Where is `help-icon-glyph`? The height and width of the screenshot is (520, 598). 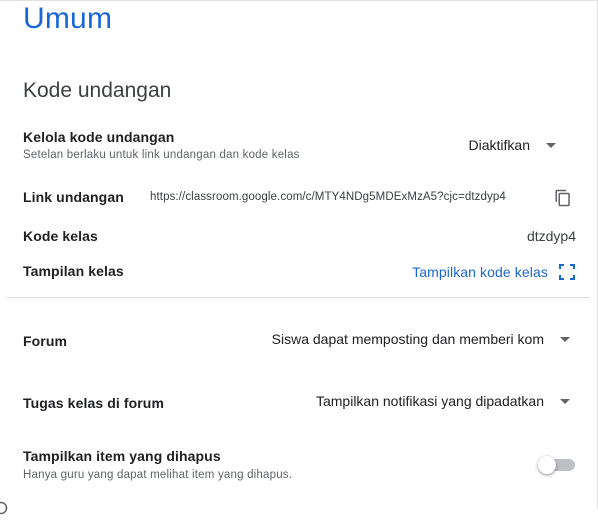
help-icon-glyph is located at coordinates (4, 508).